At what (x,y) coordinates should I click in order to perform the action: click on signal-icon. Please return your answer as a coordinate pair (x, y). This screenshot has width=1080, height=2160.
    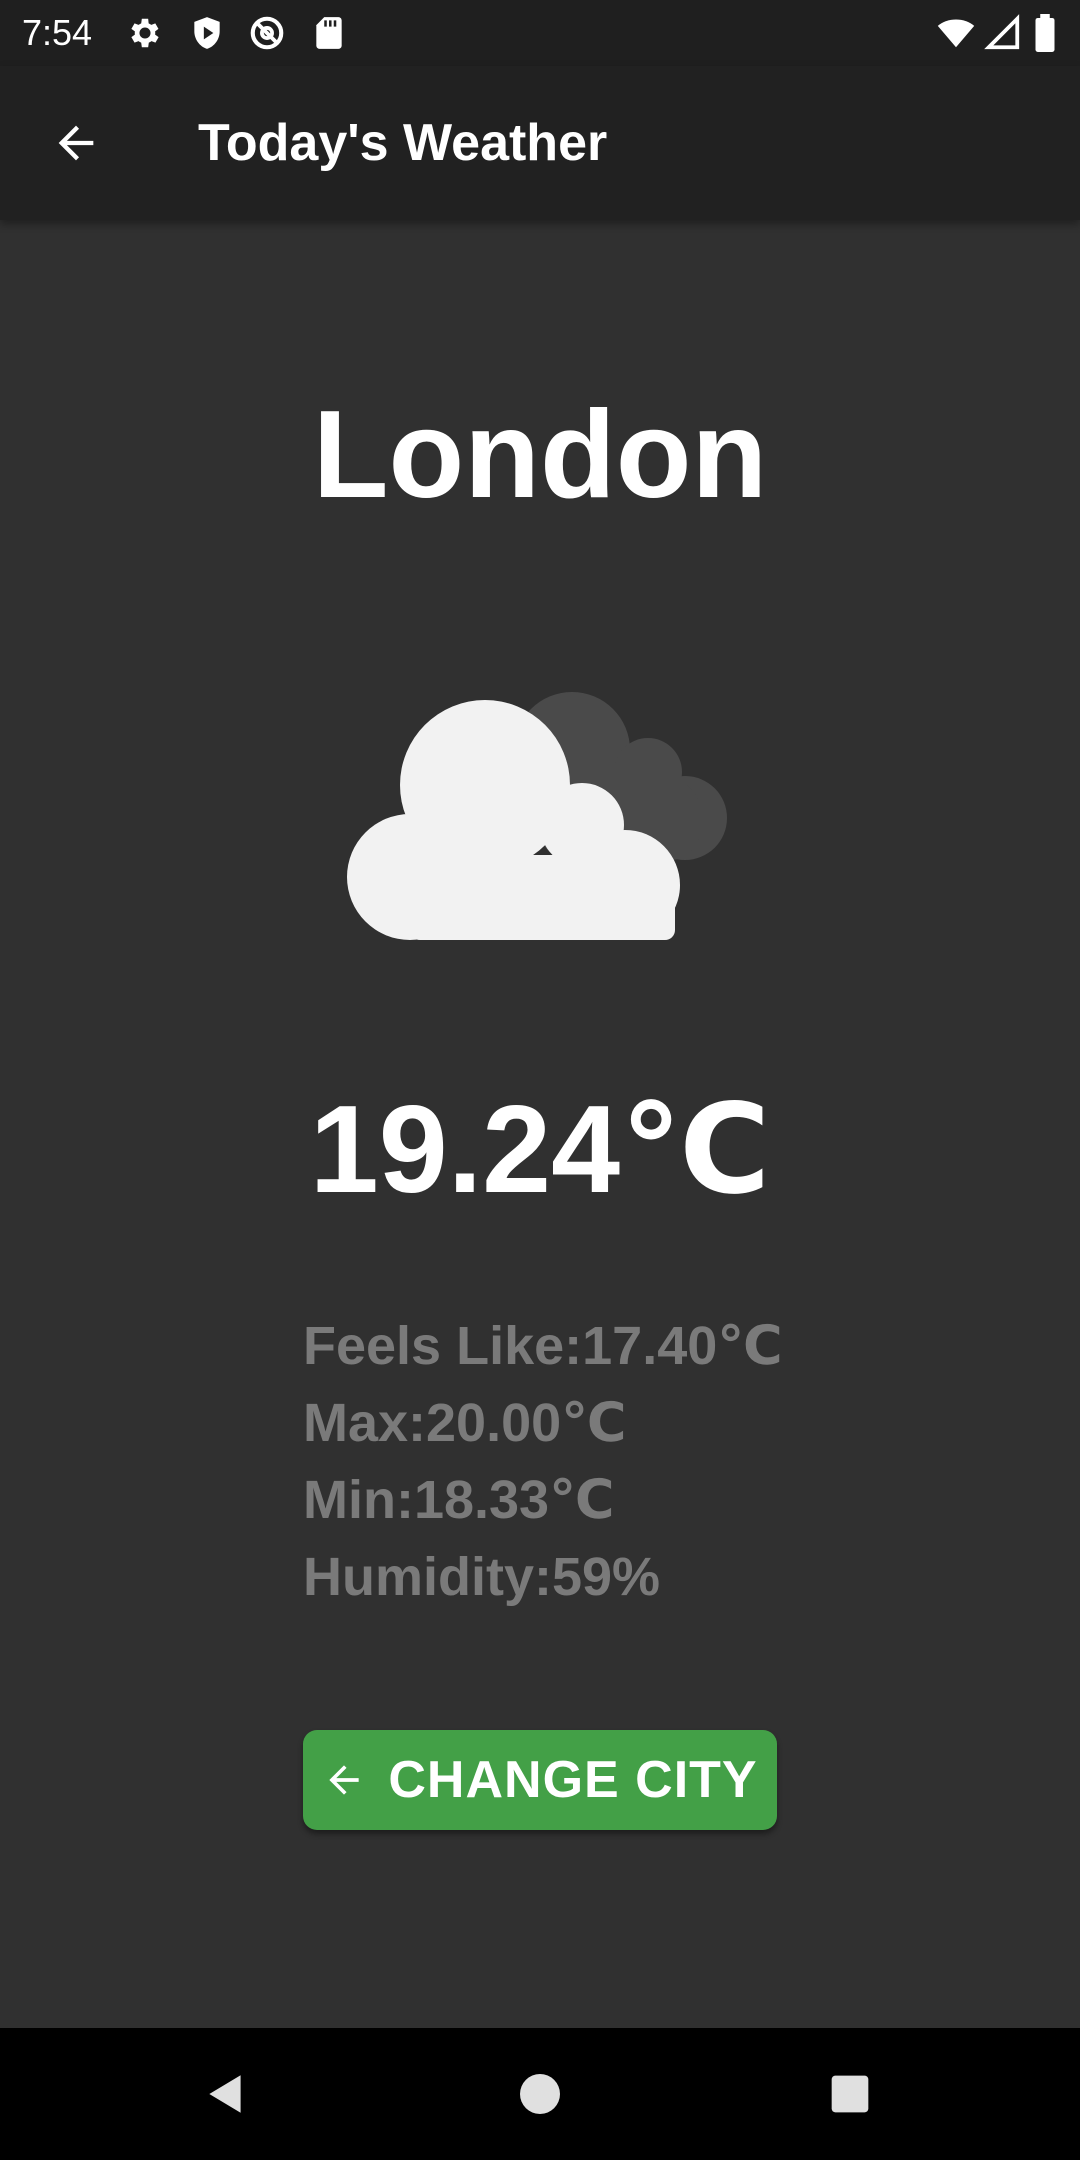
    Looking at the image, I should click on (1003, 33).